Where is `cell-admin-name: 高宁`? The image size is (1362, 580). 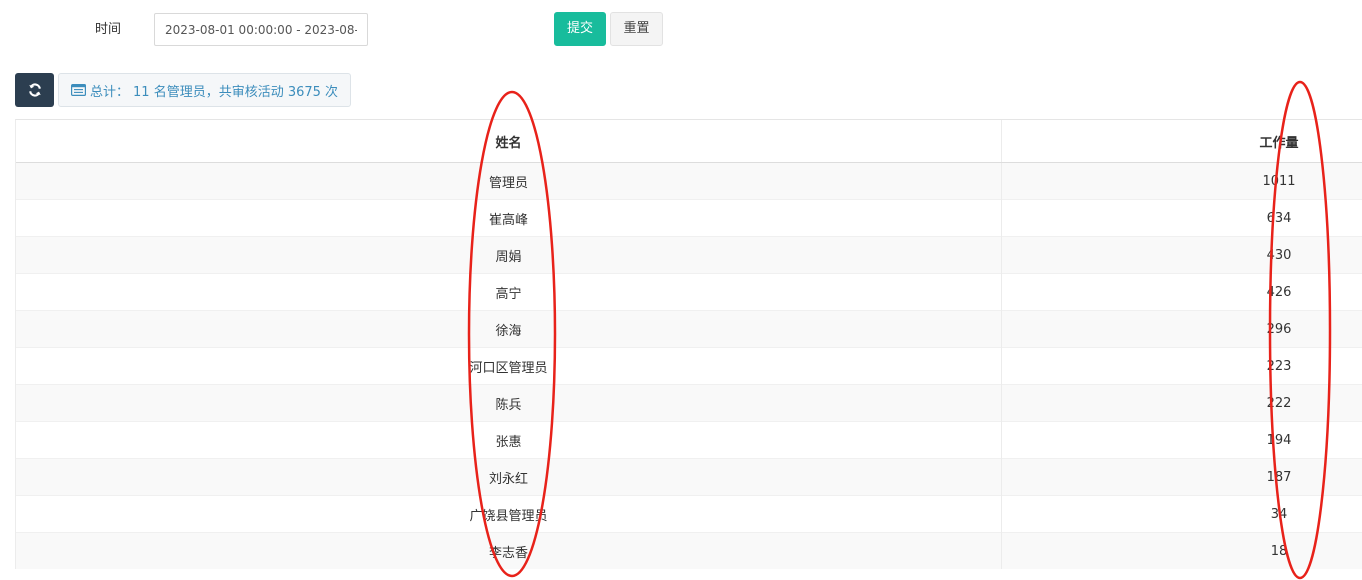 cell-admin-name: 高宁 is located at coordinates (509, 292).